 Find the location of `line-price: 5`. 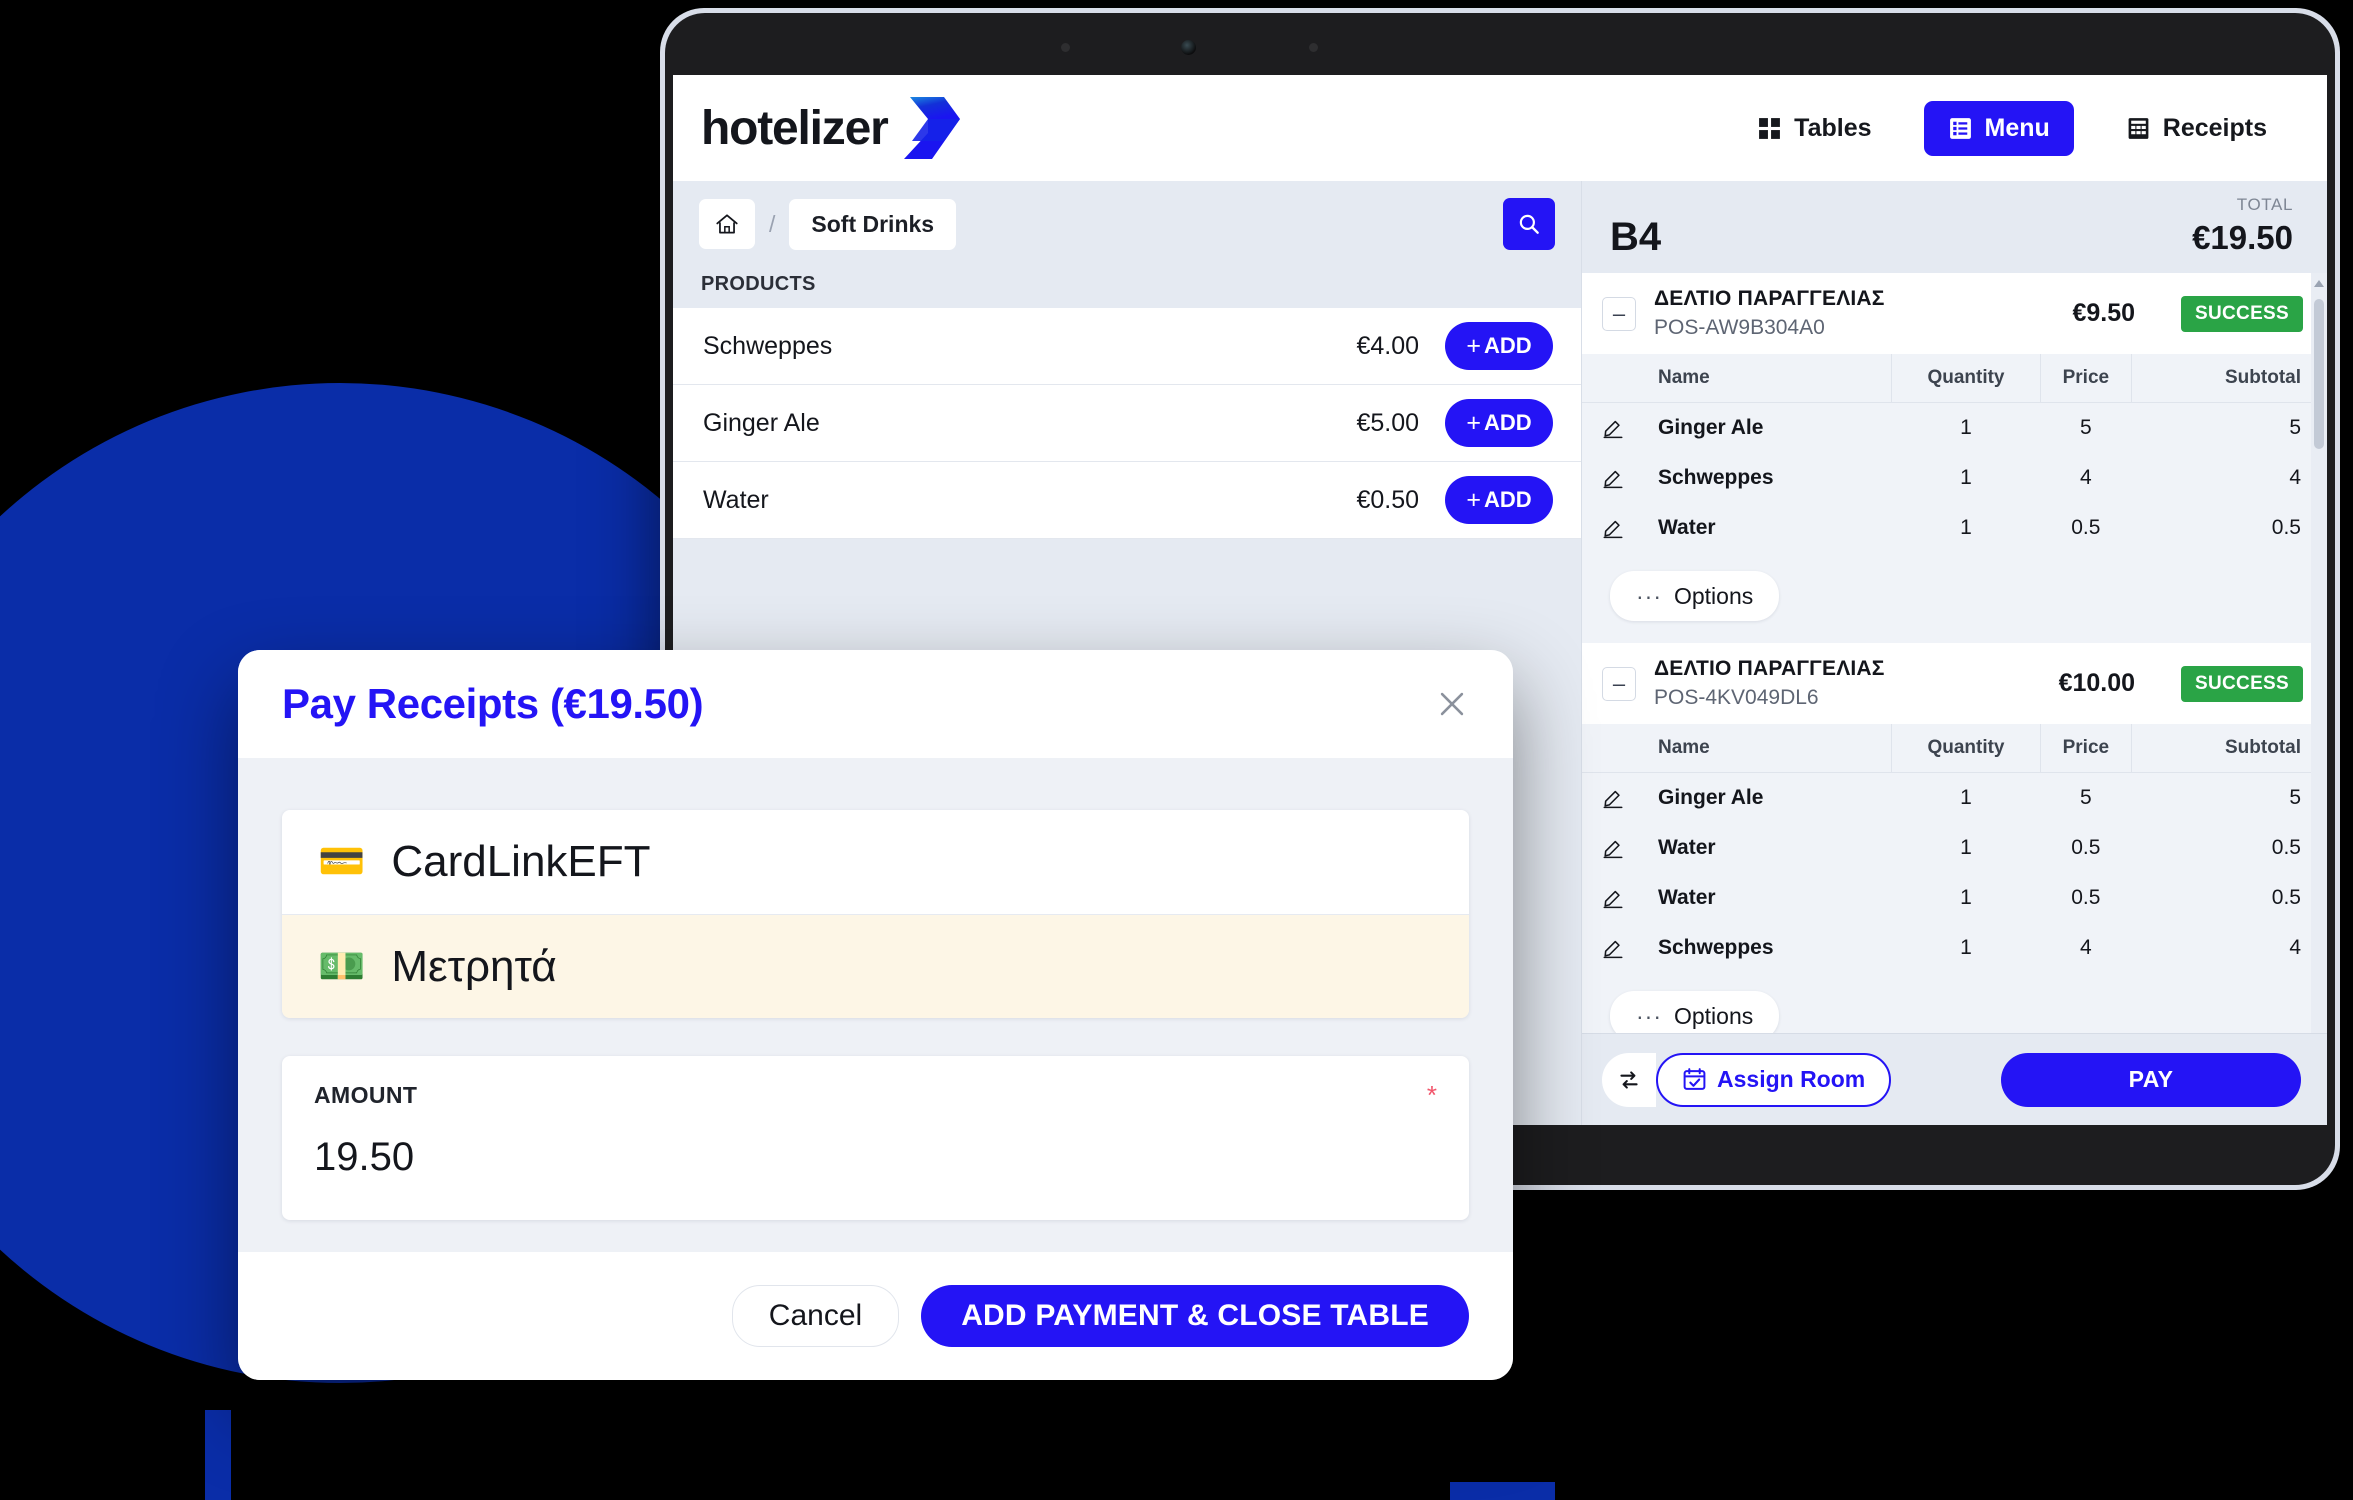

line-price: 5 is located at coordinates (2086, 797).